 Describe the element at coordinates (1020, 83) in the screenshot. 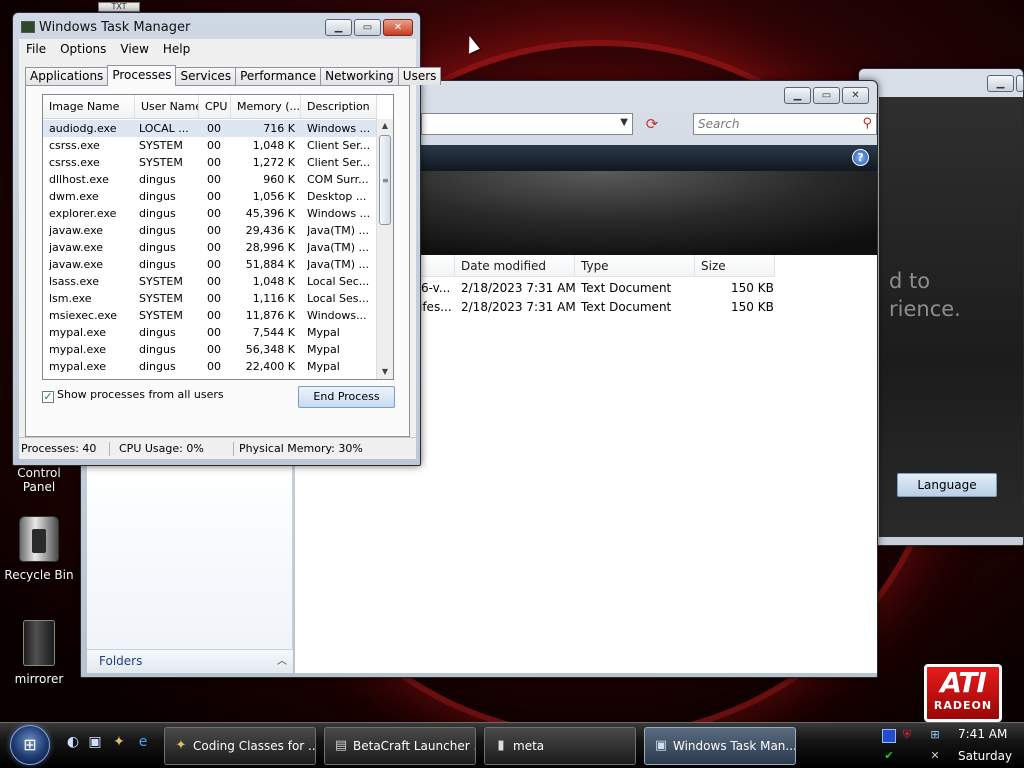

I see `maximize-button` at that location.